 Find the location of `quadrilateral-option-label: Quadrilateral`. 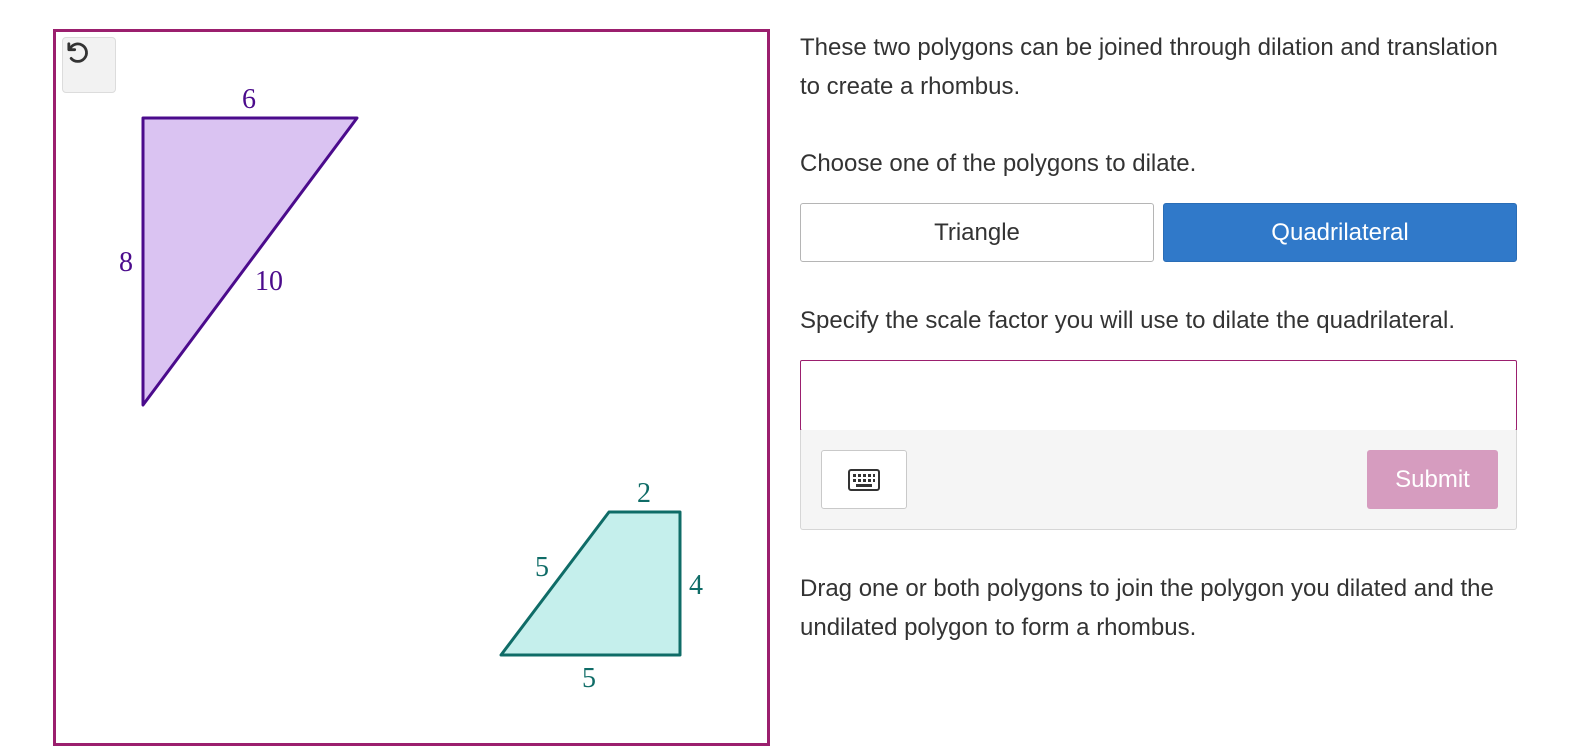

quadrilateral-option-label: Quadrilateral is located at coordinates (1340, 232).